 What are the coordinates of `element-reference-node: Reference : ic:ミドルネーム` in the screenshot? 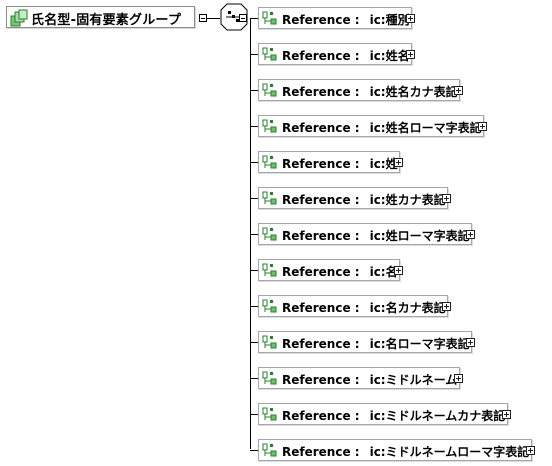 It's located at (359, 378).